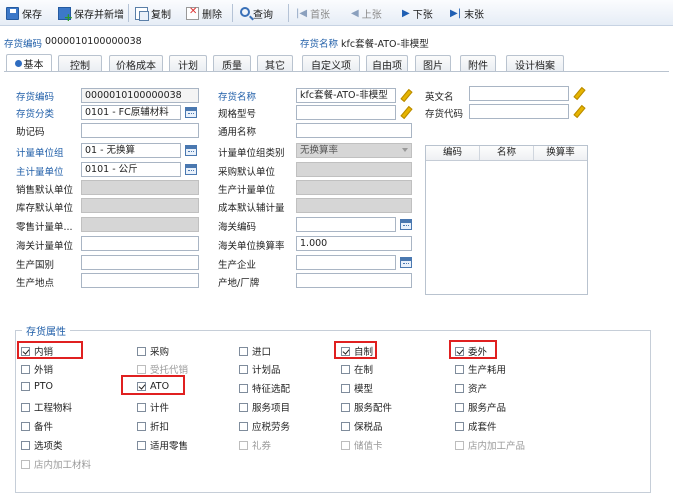 This screenshot has height=499, width=673. What do you see at coordinates (136, 63) in the screenshot?
I see `tab-price-cost: 价格成本` at bounding box center [136, 63].